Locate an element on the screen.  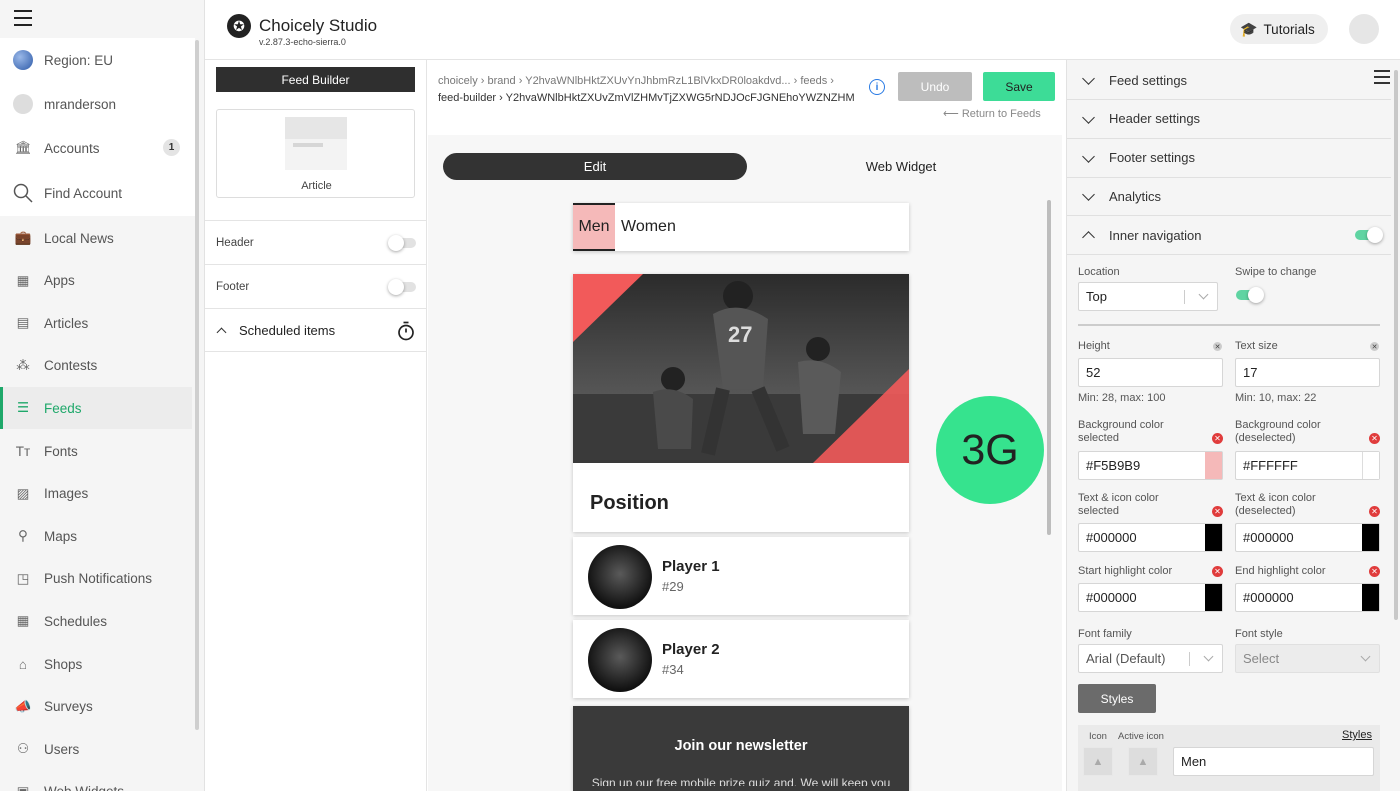
info-icon: i is located at coordinates (877, 87).